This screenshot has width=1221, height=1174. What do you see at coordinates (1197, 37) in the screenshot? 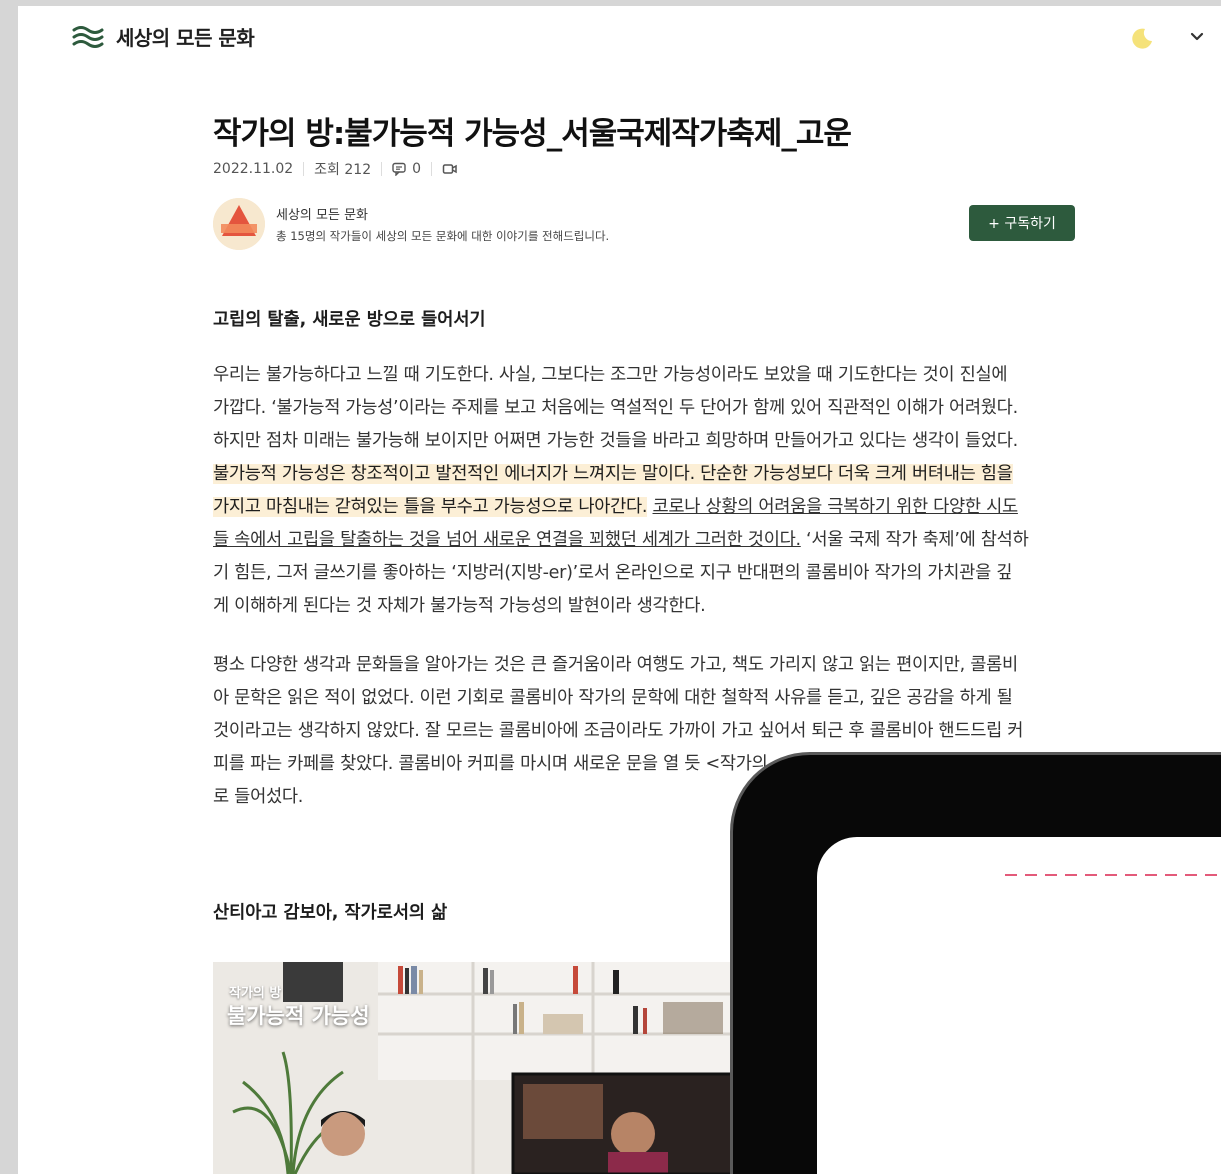
I see `chevron-down-icon` at bounding box center [1197, 37].